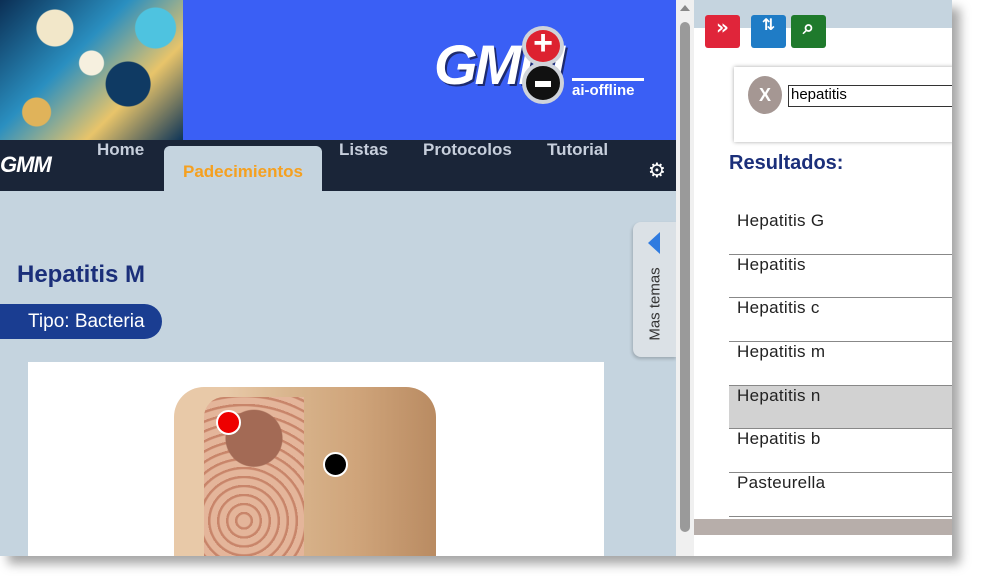 This screenshot has height=577, width=989. I want to click on search-icon: ⌕, so click(808, 31).